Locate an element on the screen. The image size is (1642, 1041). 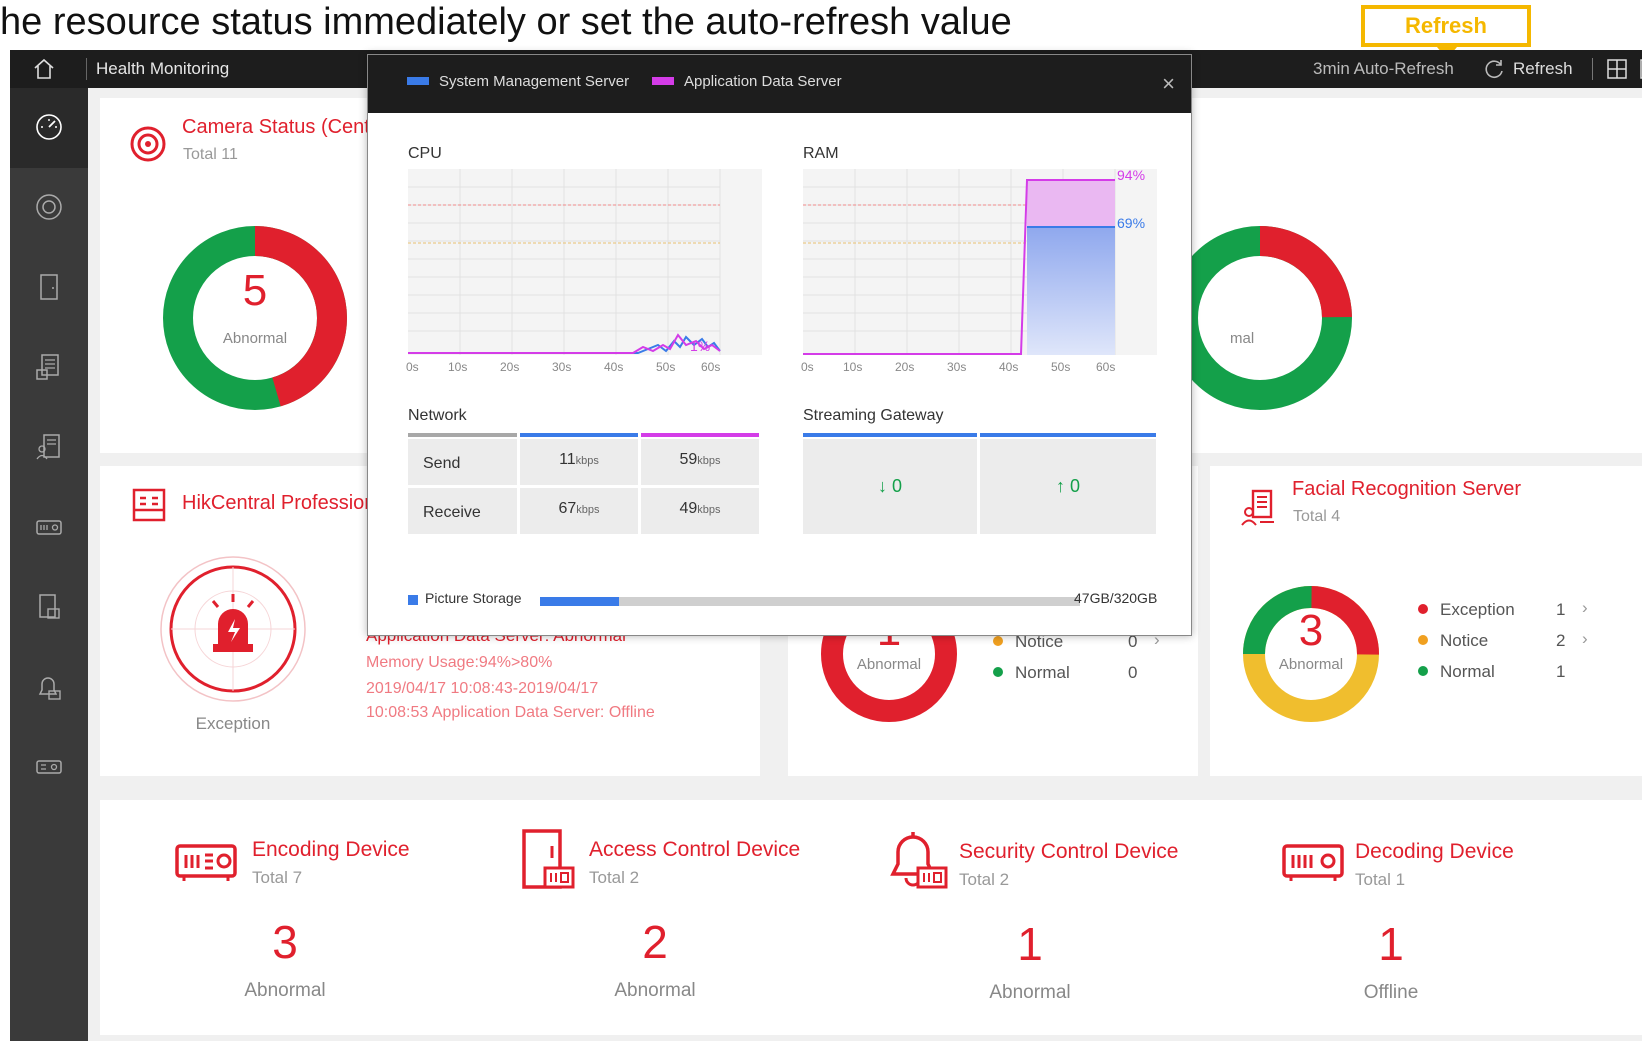
normal-dot is located at coordinates (1423, 671).